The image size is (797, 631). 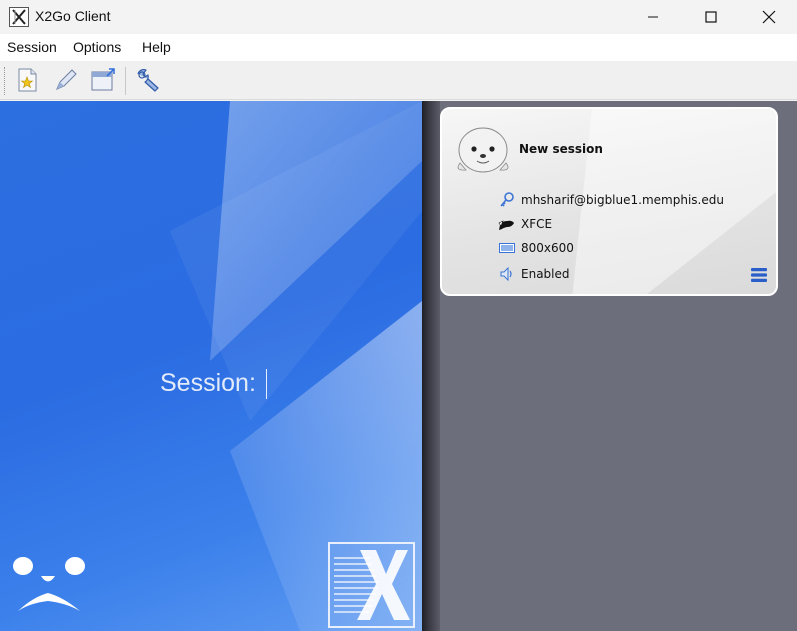 I want to click on session-name: New session, so click(x=561, y=149).